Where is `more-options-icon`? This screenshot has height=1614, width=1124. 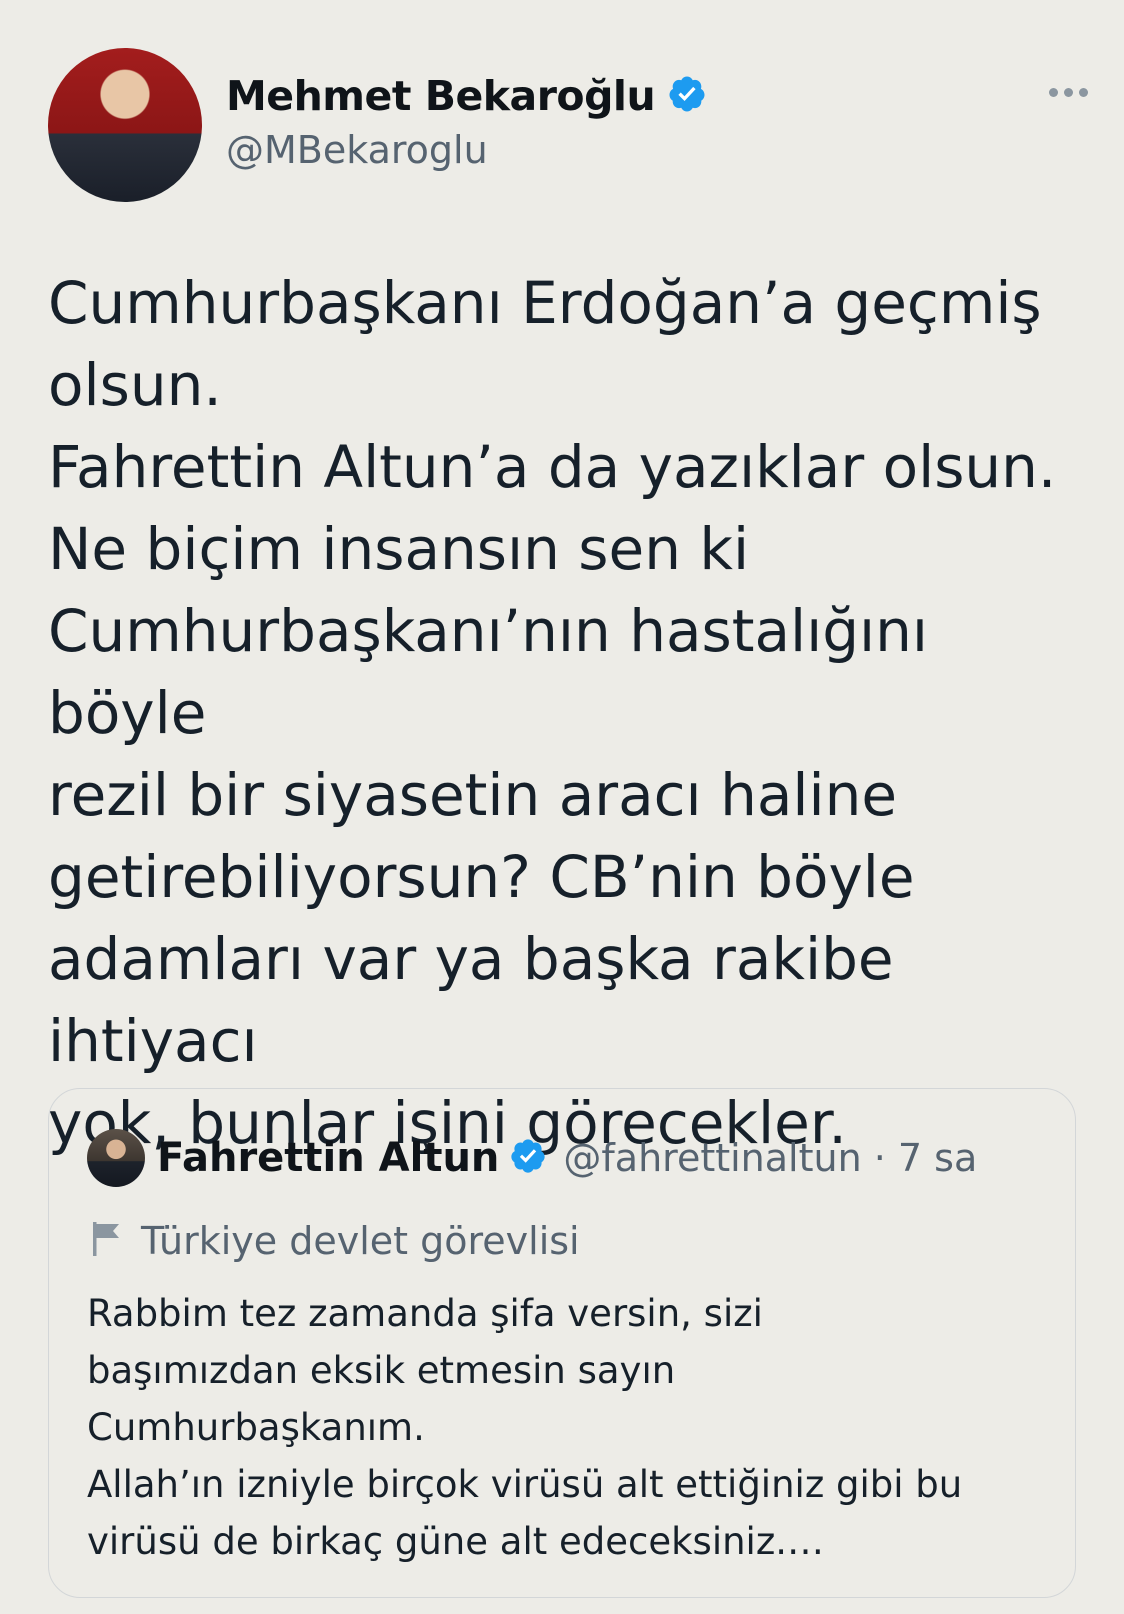 more-options-icon is located at coordinates (1068, 92).